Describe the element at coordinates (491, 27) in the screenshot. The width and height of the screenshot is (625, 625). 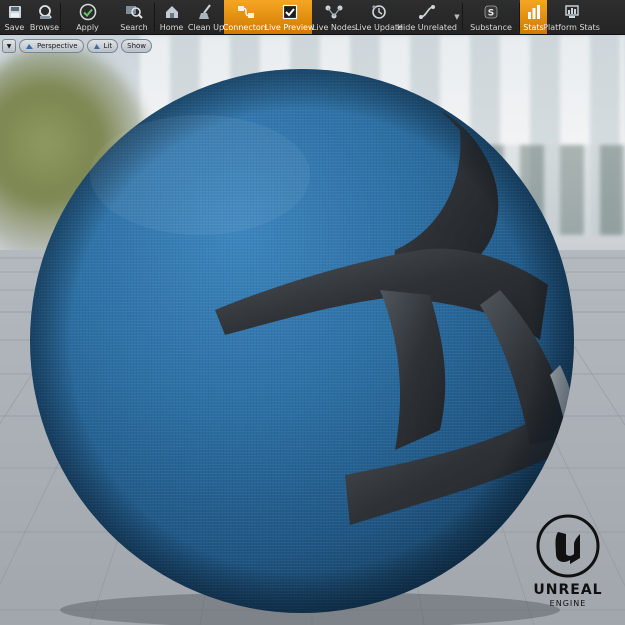
I see `substance-label: Substance` at that location.